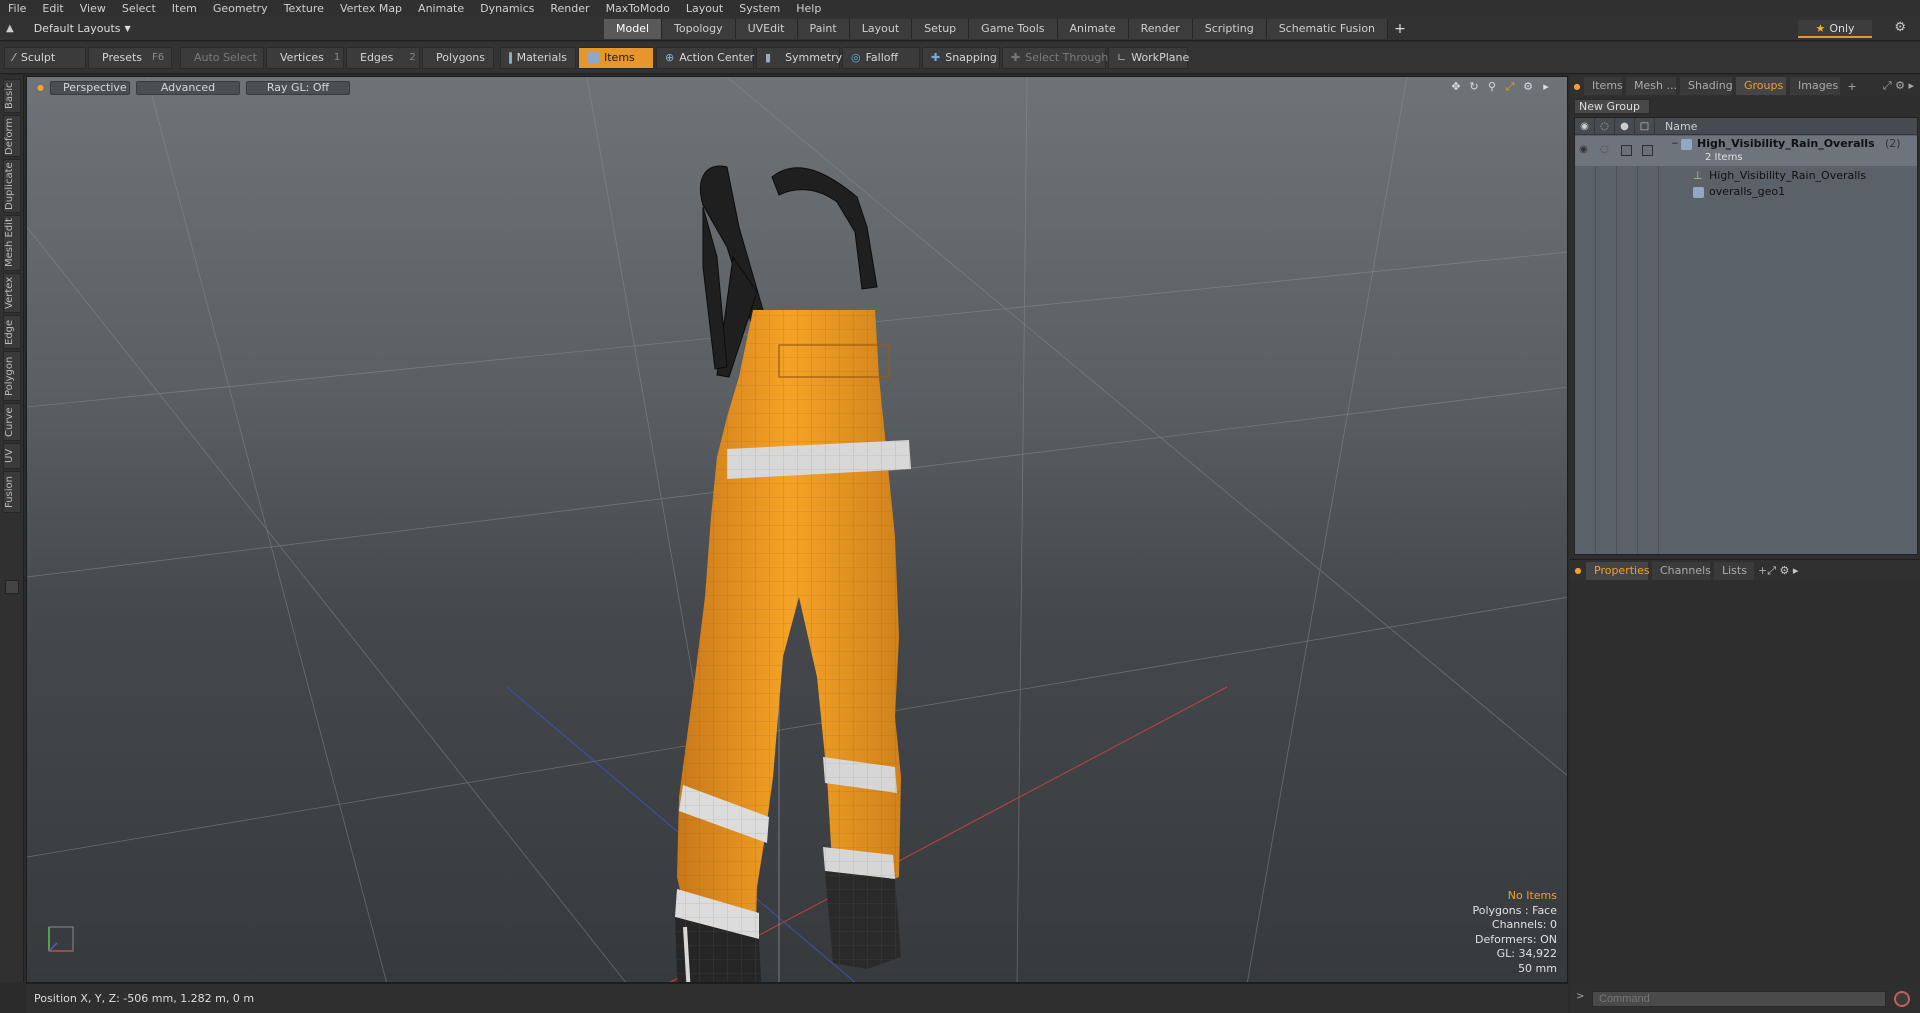  What do you see at coordinates (130, 57) in the screenshot?
I see `presets-button: Presets F6` at bounding box center [130, 57].